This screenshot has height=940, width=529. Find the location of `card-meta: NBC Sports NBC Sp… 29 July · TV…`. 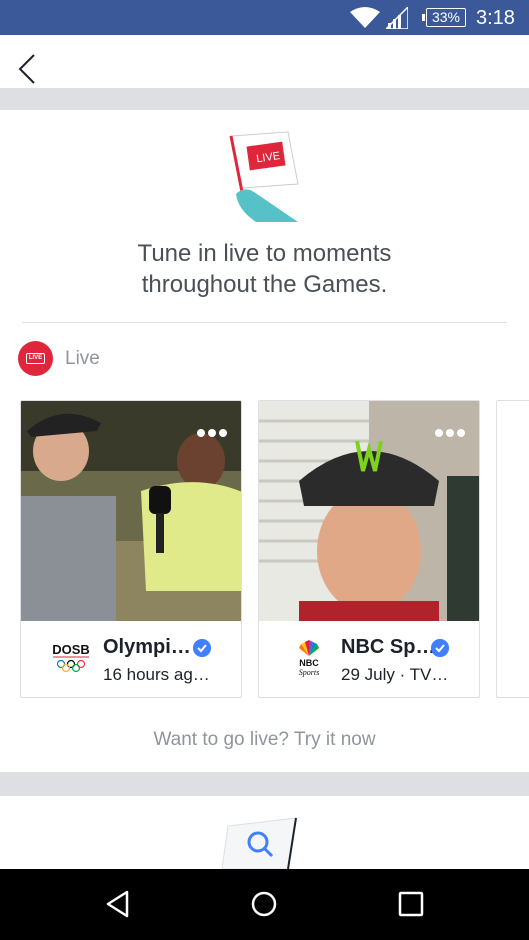

card-meta: NBC Sports NBC Sp… 29 July · TV… is located at coordinates (369, 659).